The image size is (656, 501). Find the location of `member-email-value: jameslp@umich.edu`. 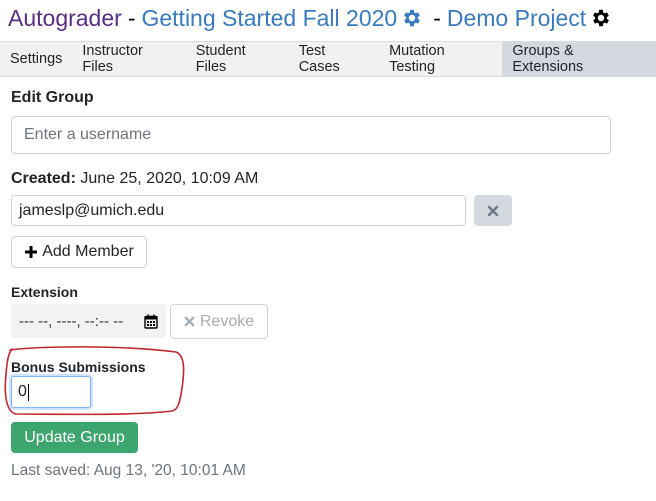

member-email-value: jameslp@umich.edu is located at coordinates (92, 210).